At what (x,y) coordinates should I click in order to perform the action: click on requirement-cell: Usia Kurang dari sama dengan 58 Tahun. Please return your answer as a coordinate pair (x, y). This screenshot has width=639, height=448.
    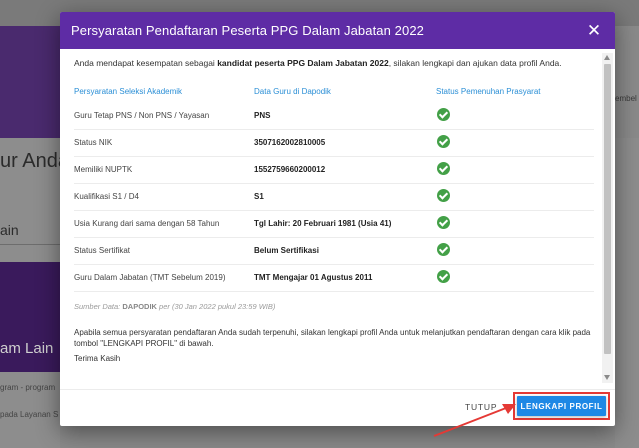
    Looking at the image, I should click on (164, 224).